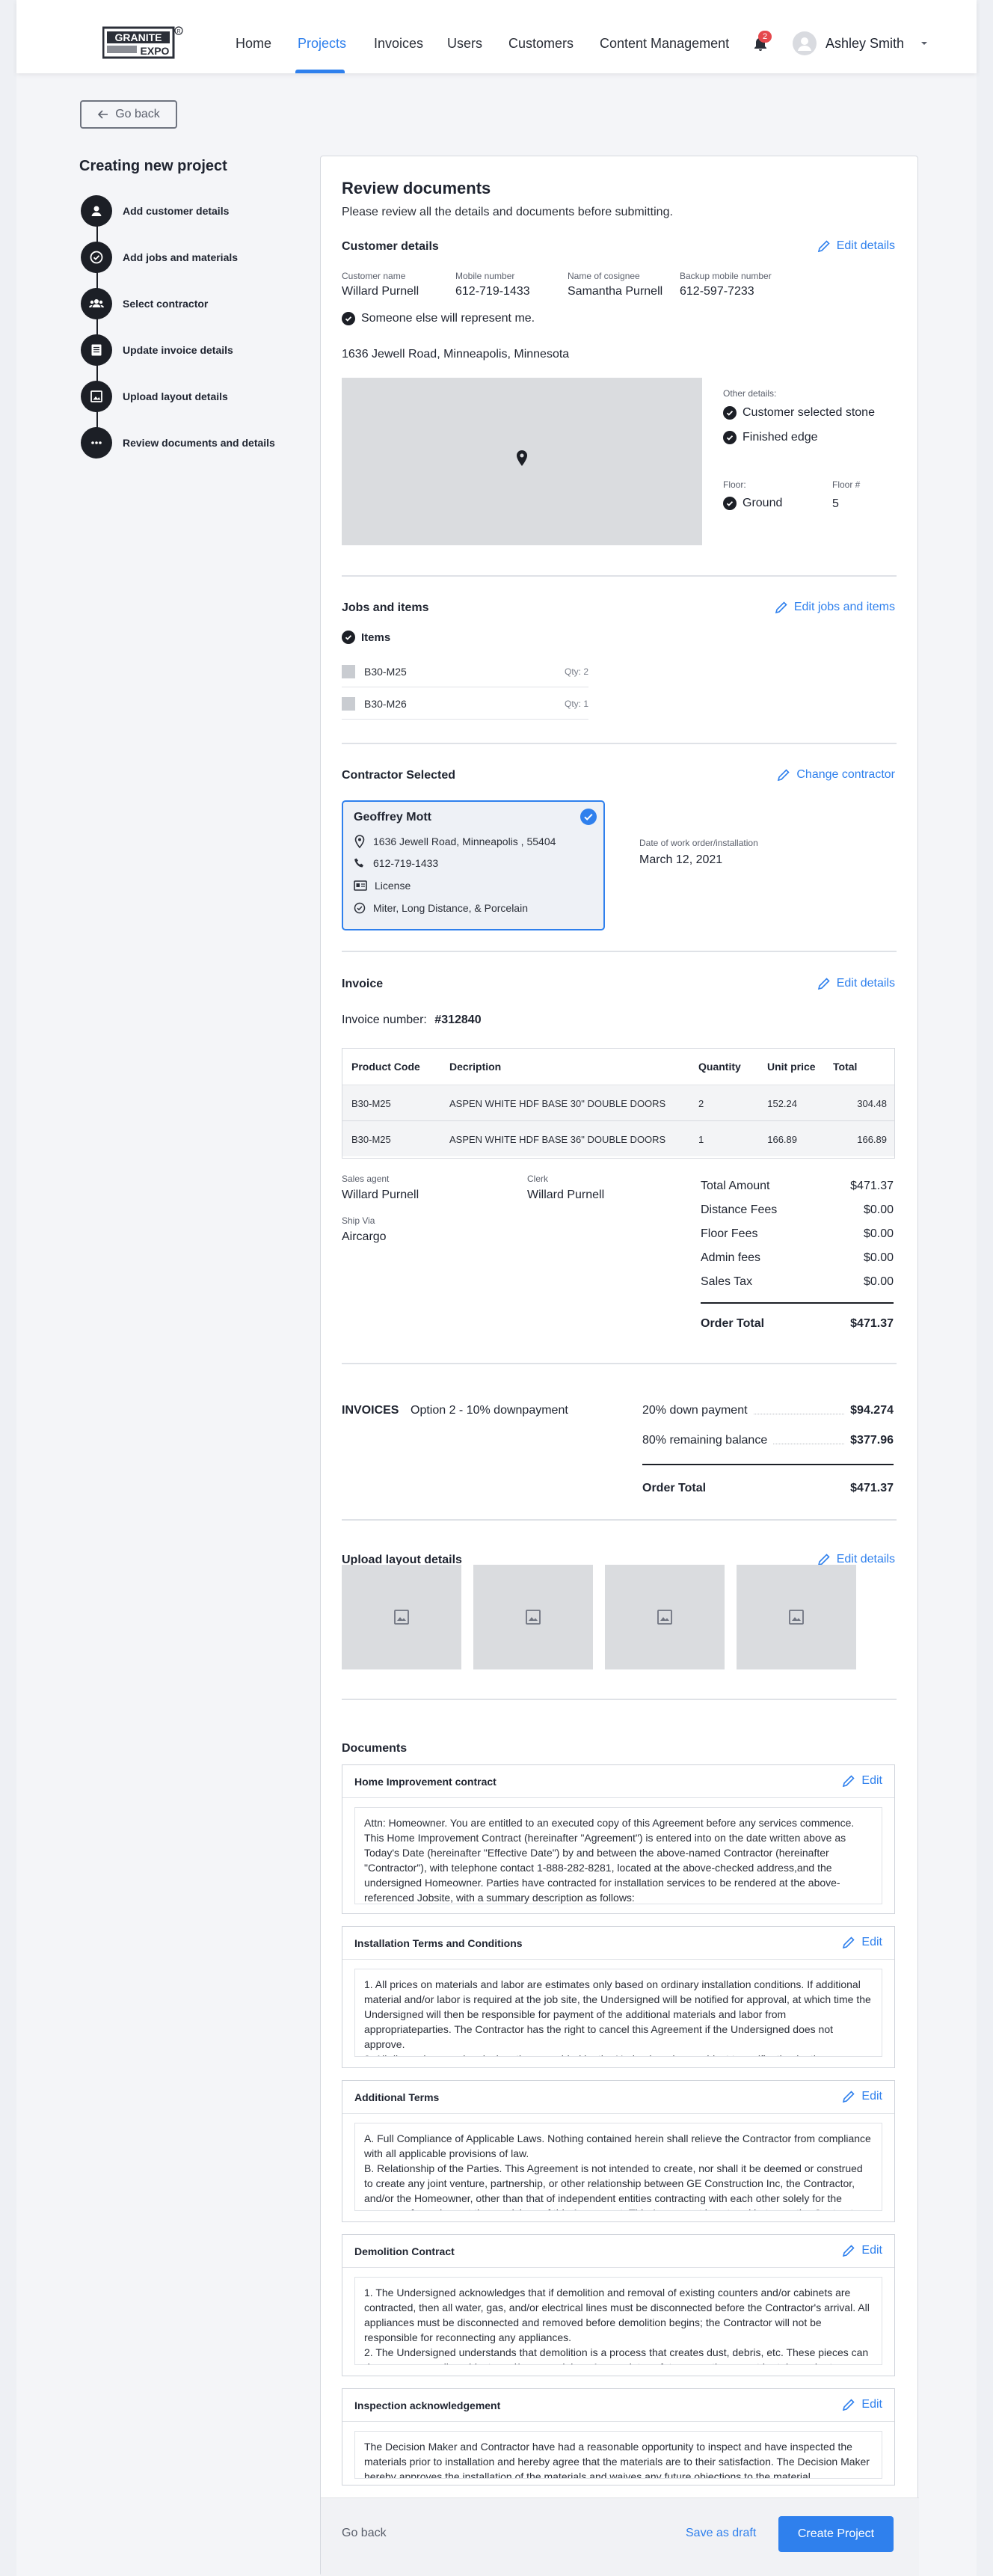 The image size is (993, 2576). What do you see at coordinates (358, 863) in the screenshot?
I see `phone-icon` at bounding box center [358, 863].